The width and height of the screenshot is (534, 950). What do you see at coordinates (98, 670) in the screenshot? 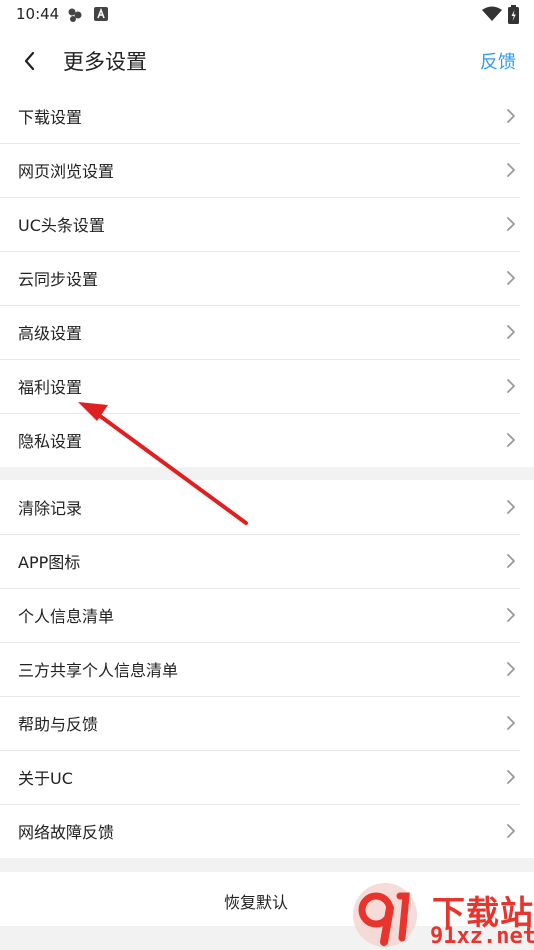
I see `settings-item-label: 三方共享个人信息清单` at bounding box center [98, 670].